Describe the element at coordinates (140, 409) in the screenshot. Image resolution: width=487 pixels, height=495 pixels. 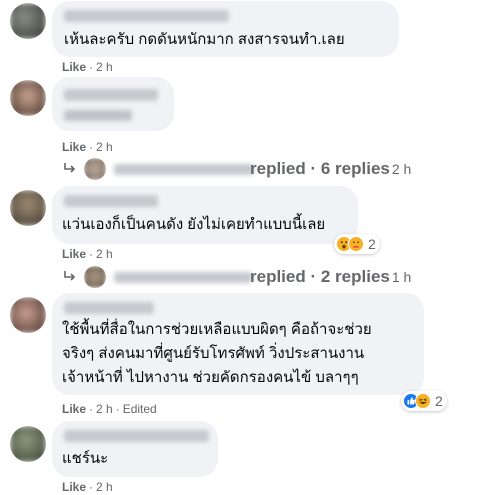
I see `edited-label: Edited` at that location.